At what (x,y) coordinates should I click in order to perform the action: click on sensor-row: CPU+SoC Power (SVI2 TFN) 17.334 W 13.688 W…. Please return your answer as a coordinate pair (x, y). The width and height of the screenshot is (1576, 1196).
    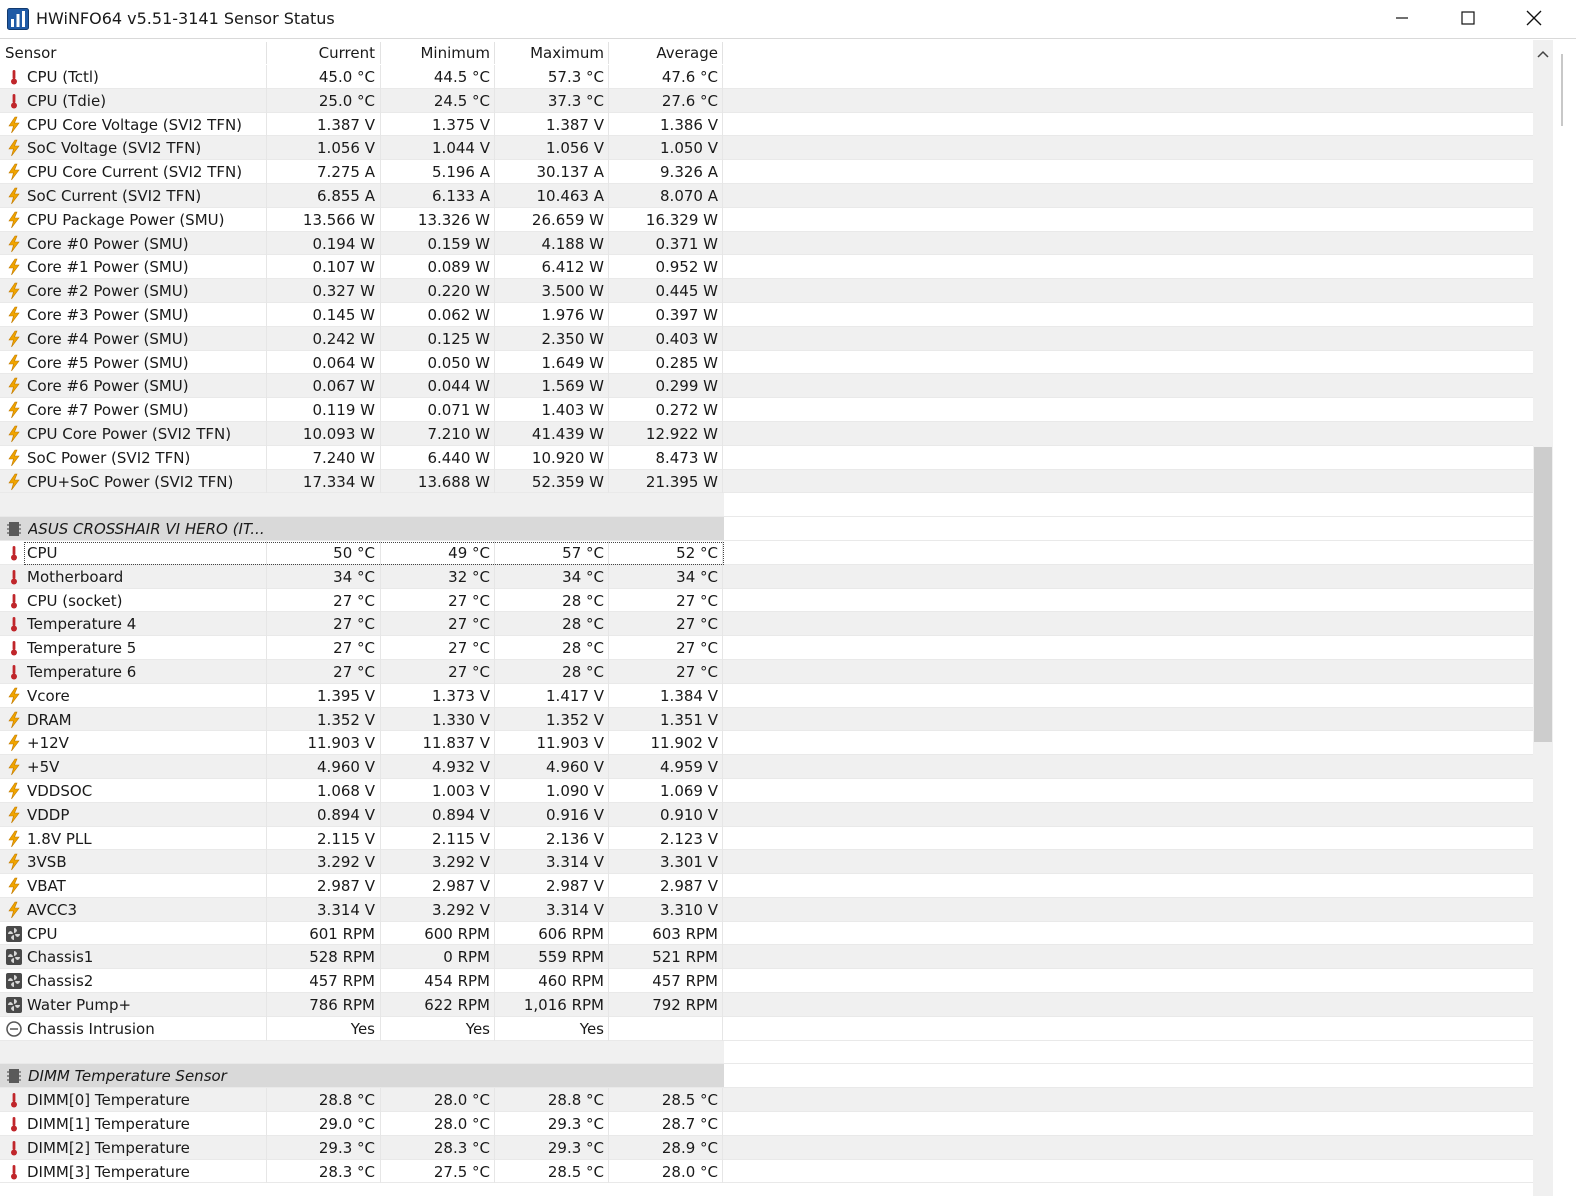
    Looking at the image, I should click on (770, 481).